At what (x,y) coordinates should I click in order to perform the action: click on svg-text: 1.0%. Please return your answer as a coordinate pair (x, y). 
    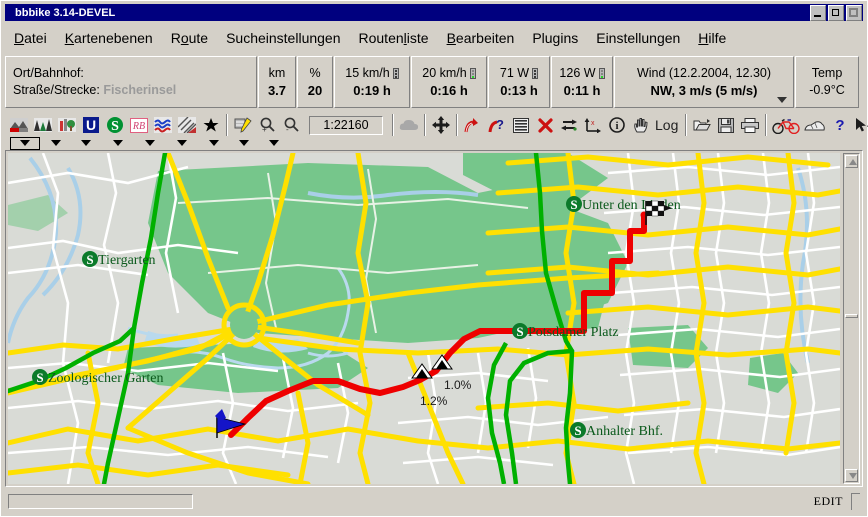
    Looking at the image, I should click on (458, 385).